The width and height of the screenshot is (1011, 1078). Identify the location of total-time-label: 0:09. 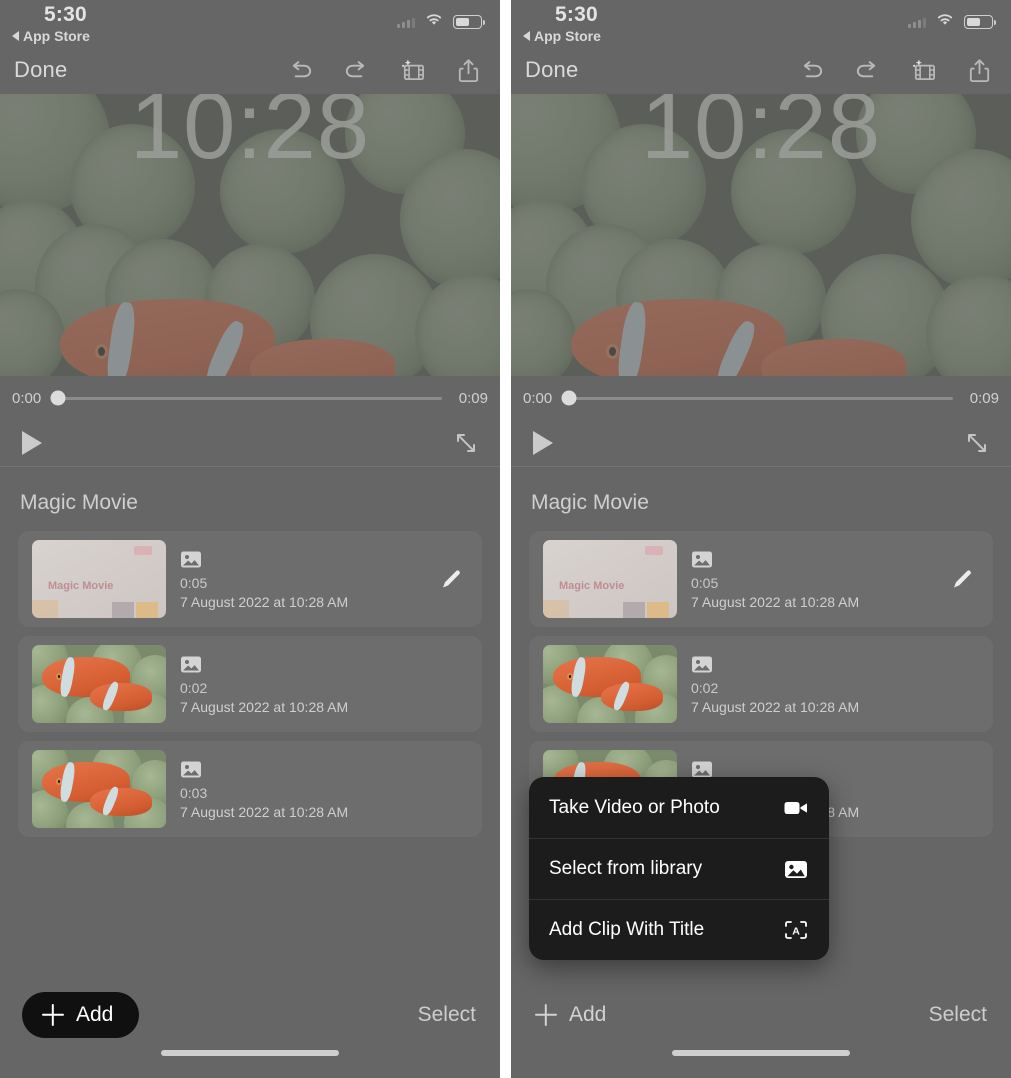
(473, 398).